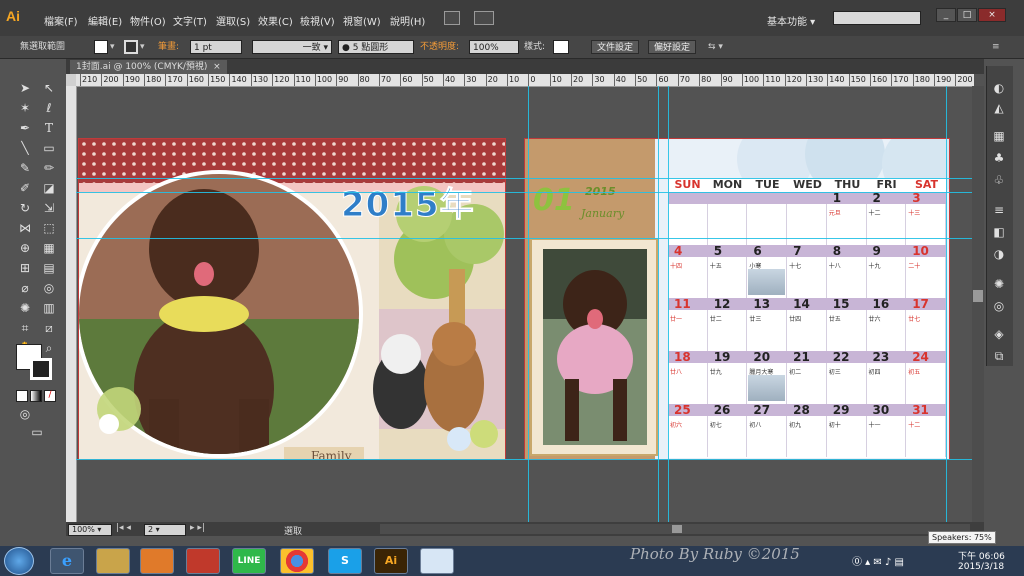  What do you see at coordinates (999, 108) in the screenshot?
I see `color-guide-icon: ◭` at bounding box center [999, 108].